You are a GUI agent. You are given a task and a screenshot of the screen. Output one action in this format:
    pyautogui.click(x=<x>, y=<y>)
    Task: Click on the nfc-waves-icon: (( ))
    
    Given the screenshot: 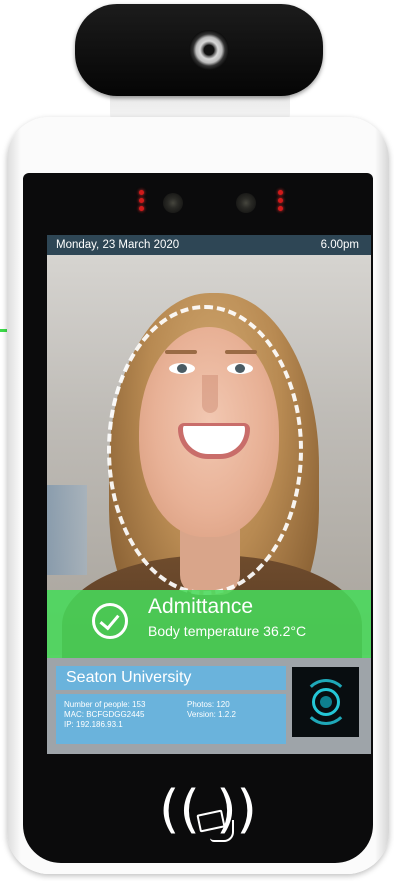 What is the action you would take?
    pyautogui.click(x=208, y=810)
    